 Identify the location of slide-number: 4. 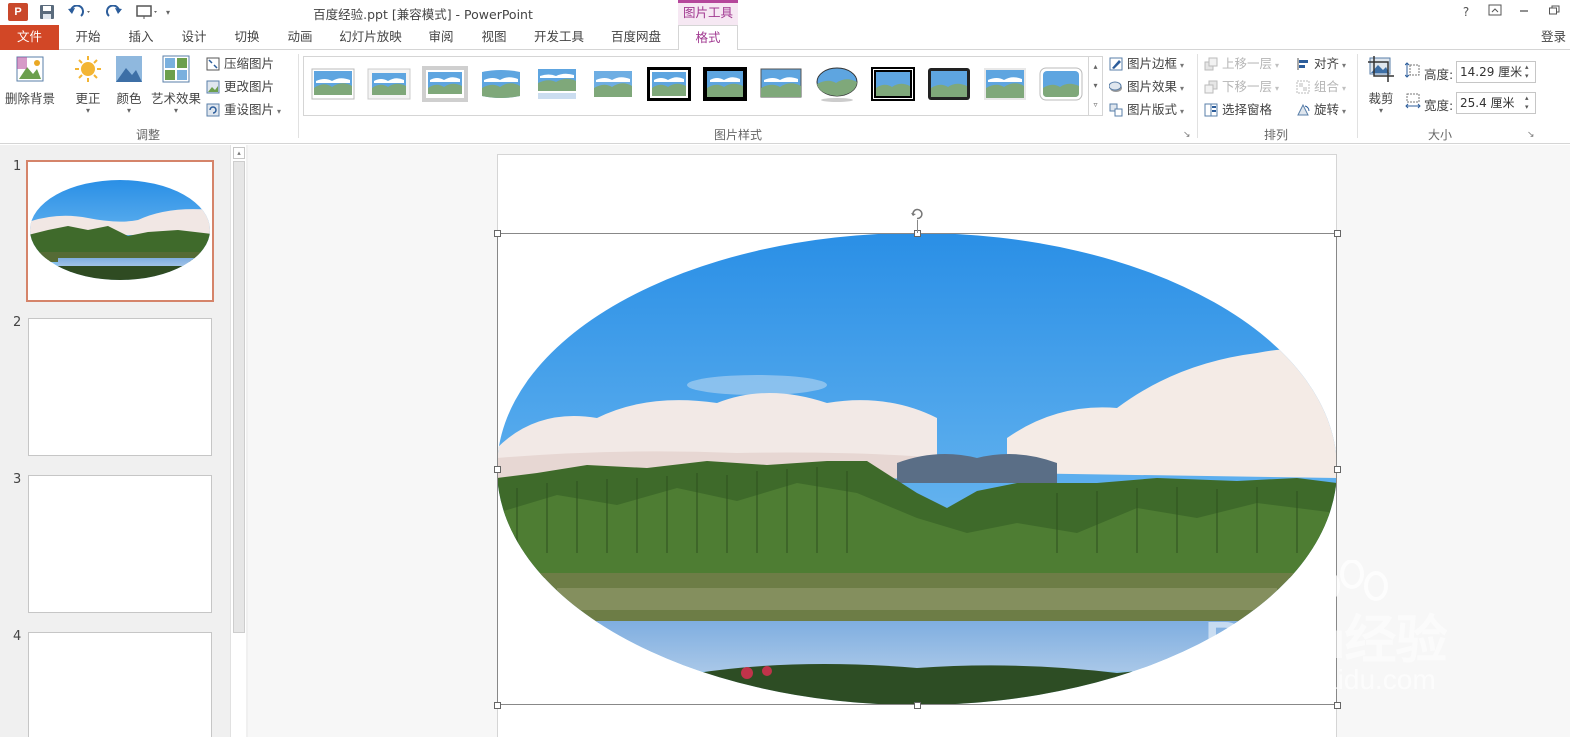
(17, 636).